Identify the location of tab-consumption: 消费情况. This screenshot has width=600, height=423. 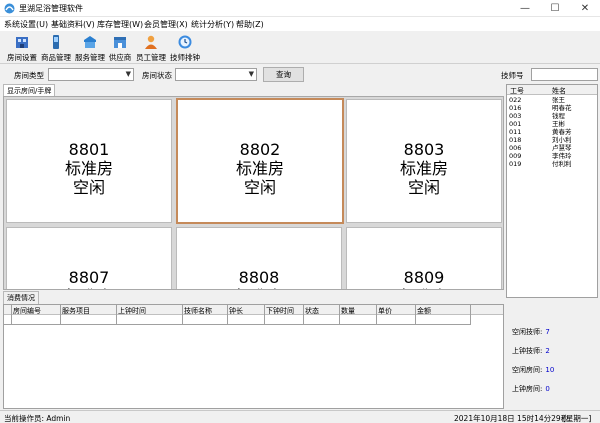
(21, 297).